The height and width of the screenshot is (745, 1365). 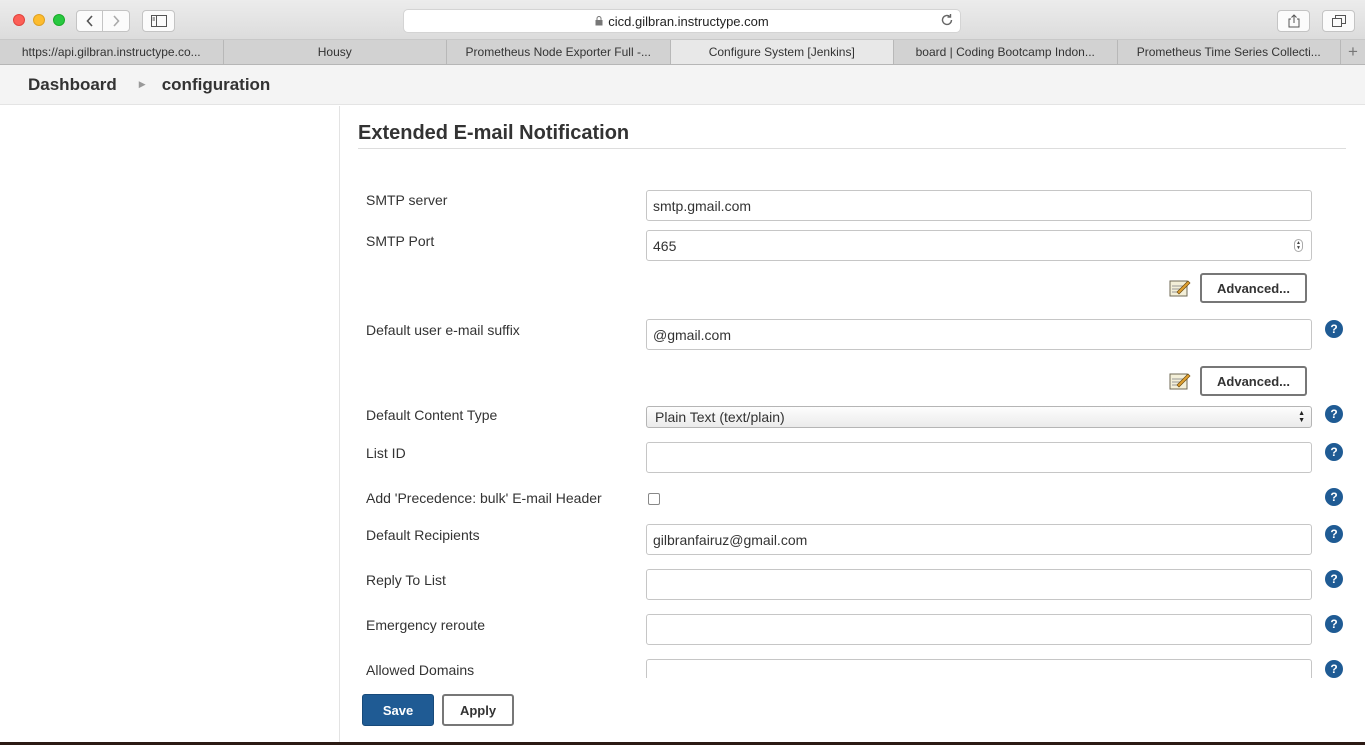 What do you see at coordinates (59, 20) in the screenshot?
I see `zoom-window-button` at bounding box center [59, 20].